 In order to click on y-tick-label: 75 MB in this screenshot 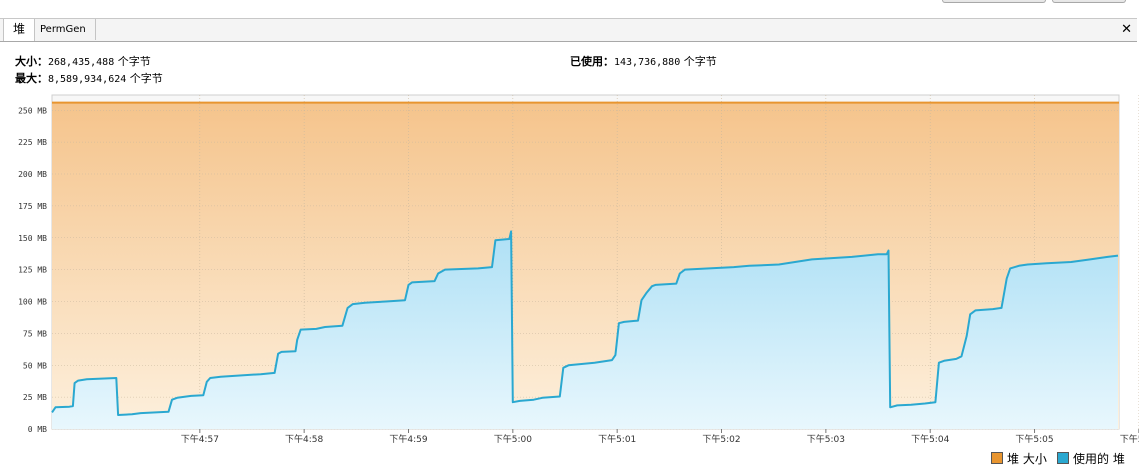, I will do `click(35, 333)`.